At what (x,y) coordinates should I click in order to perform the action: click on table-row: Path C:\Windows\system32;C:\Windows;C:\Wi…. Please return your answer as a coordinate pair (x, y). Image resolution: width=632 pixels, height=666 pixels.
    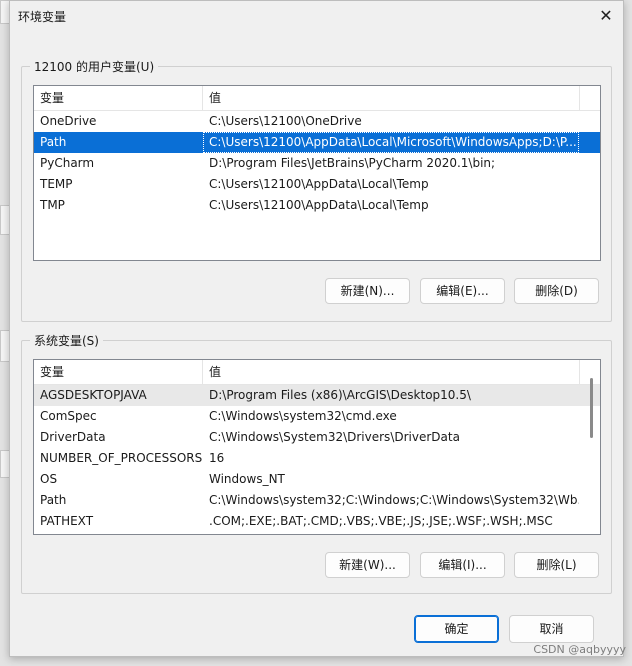
    Looking at the image, I should click on (317, 500).